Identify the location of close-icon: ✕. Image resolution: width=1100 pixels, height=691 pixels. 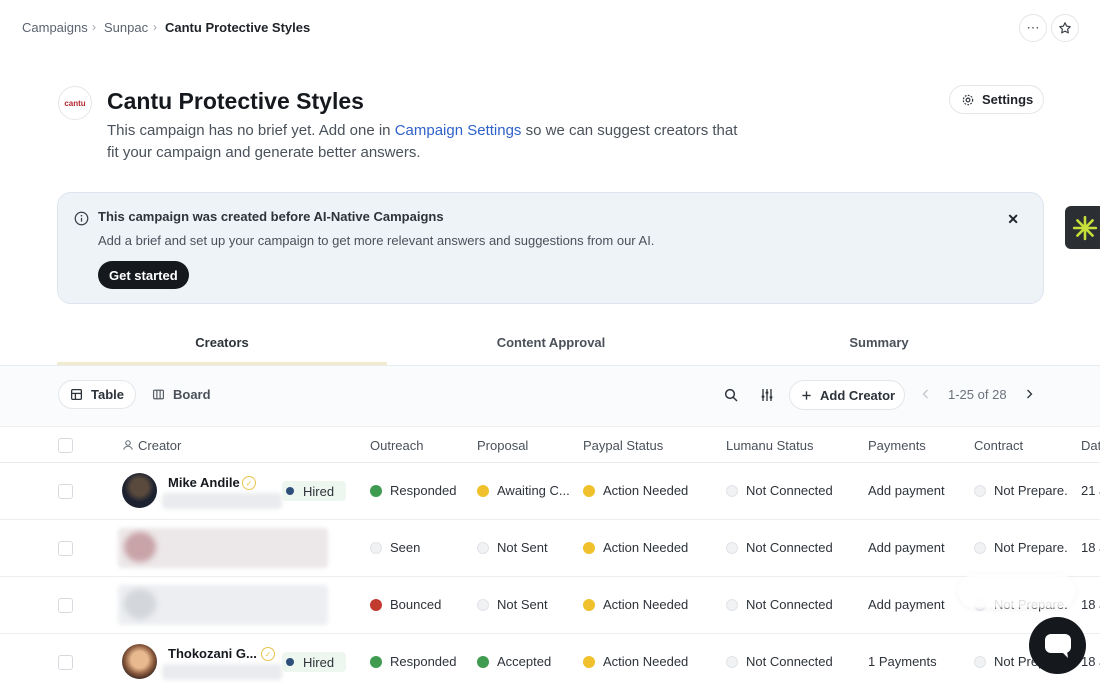
(1013, 219).